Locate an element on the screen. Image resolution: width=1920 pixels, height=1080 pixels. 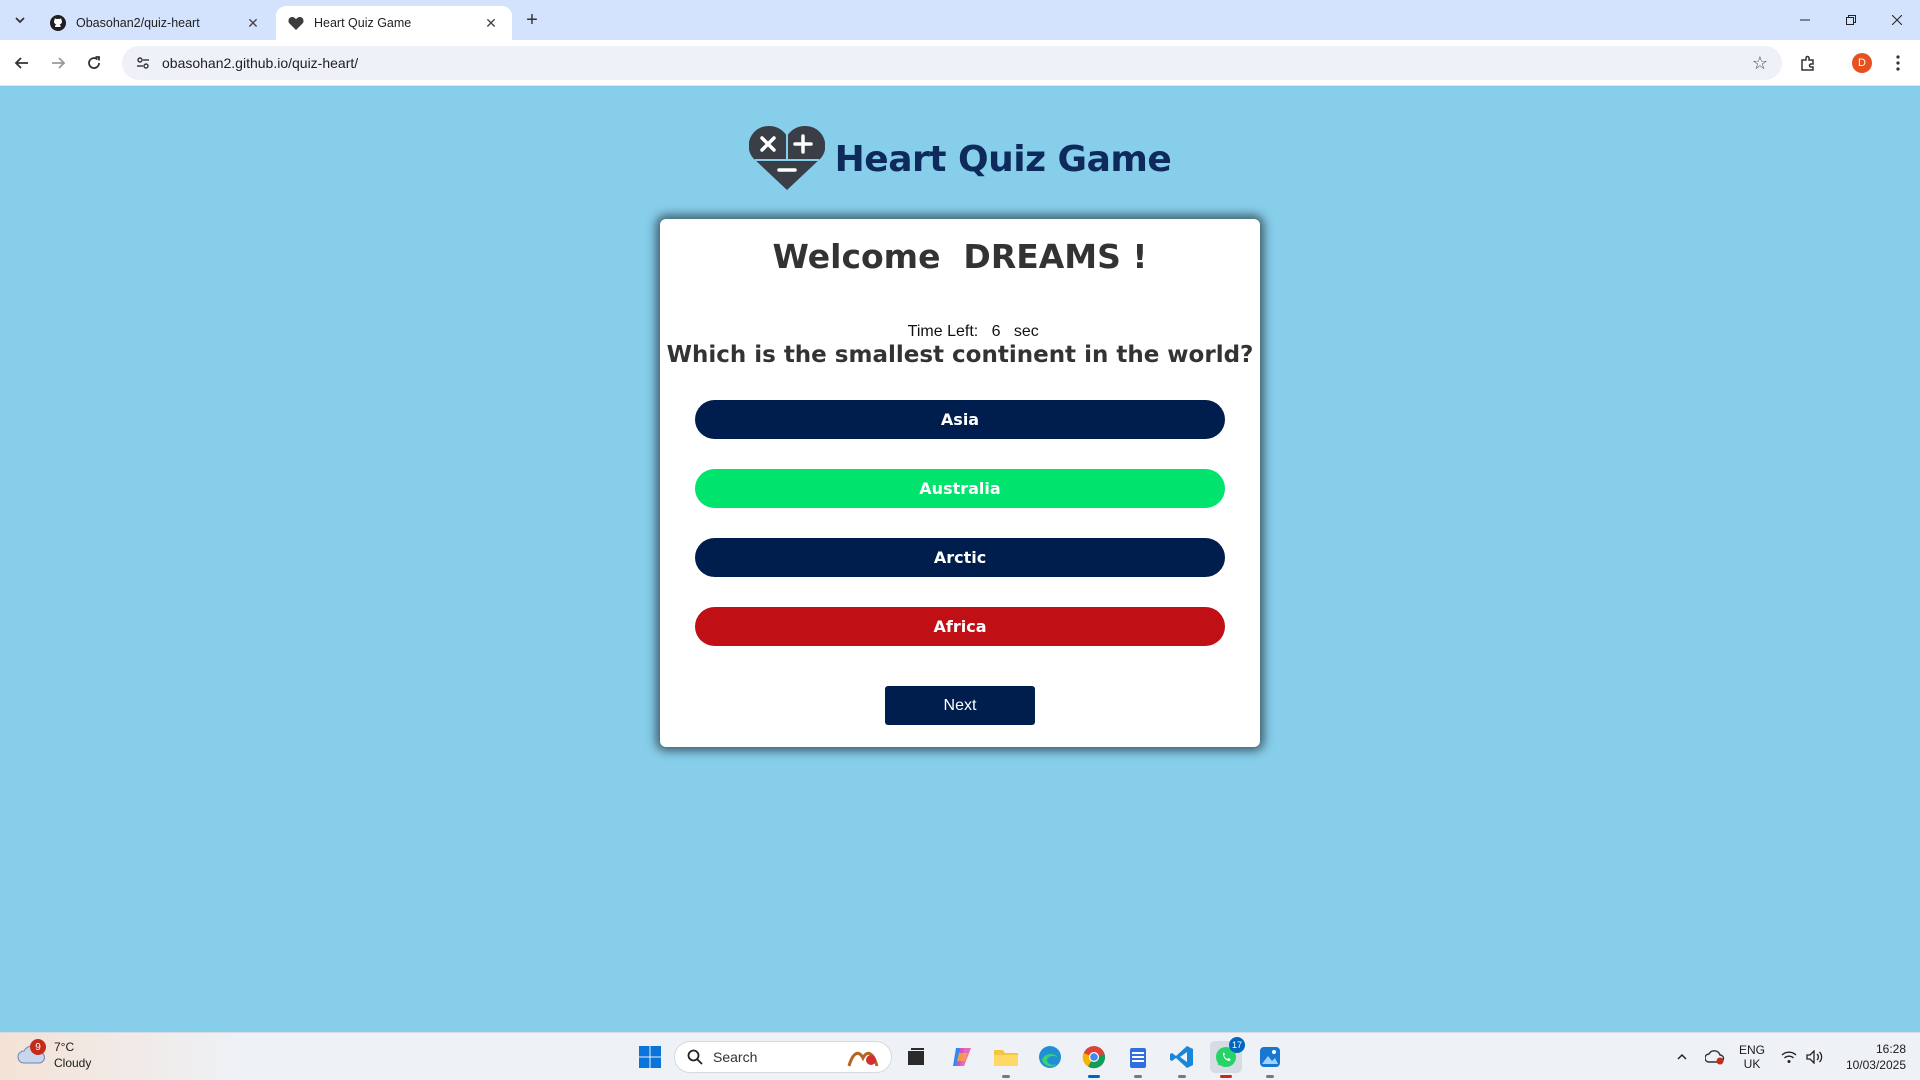
timer-label: Time Left: is located at coordinates (943, 331).